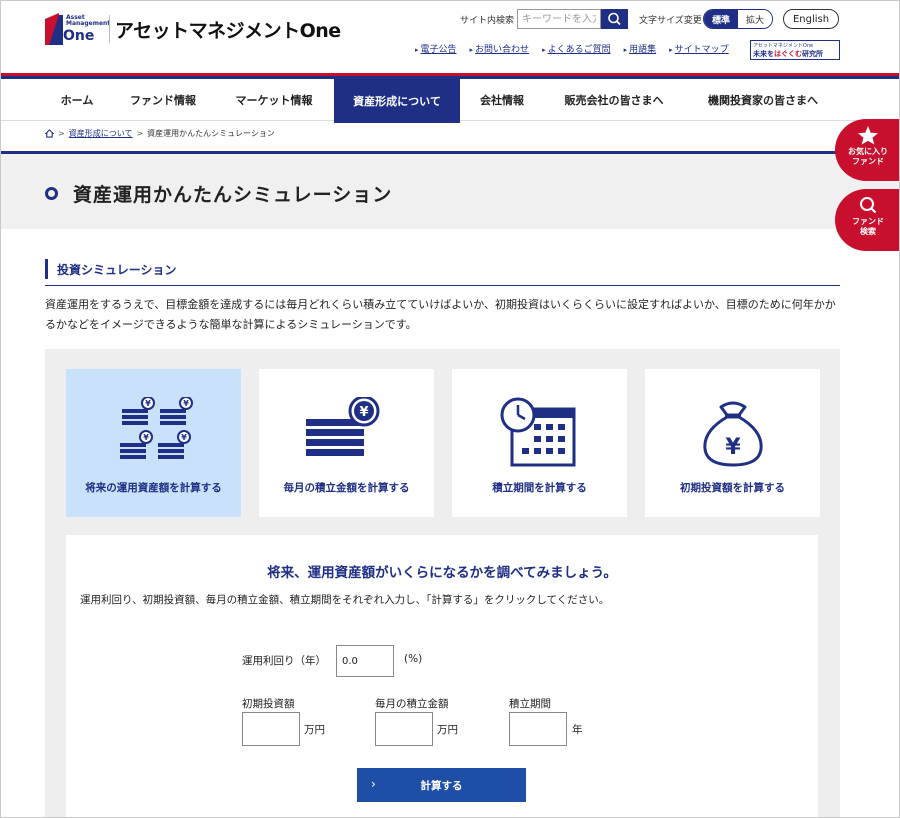 The image size is (900, 818). I want to click on home-icon, so click(49, 133).